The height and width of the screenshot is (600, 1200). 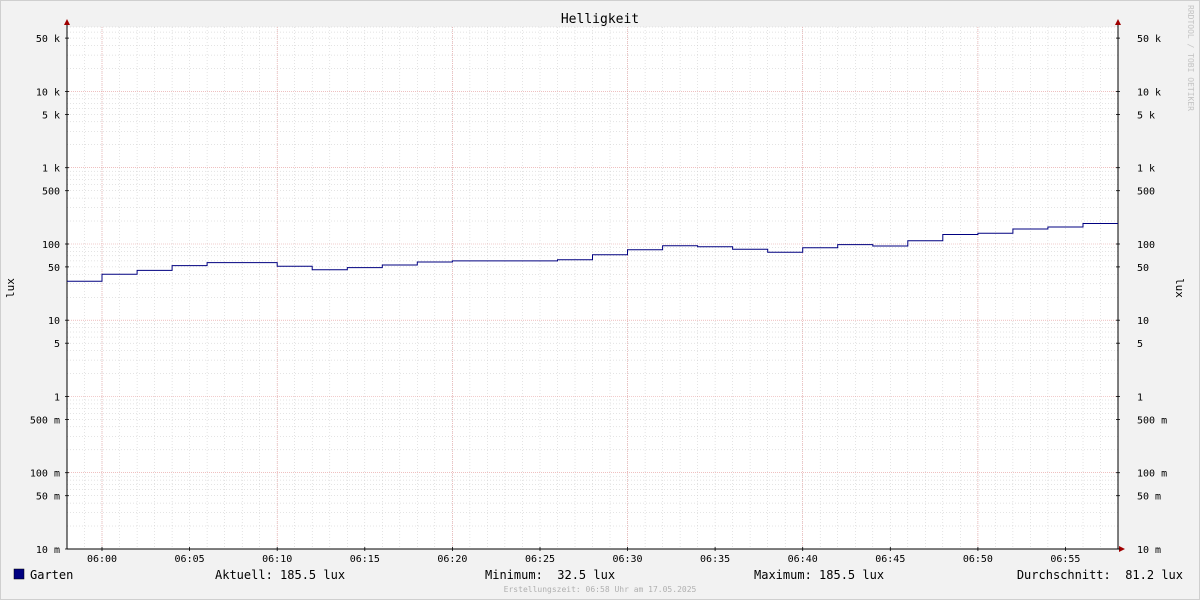 What do you see at coordinates (57, 344) in the screenshot?
I see `y-tick-label-left: 5` at bounding box center [57, 344].